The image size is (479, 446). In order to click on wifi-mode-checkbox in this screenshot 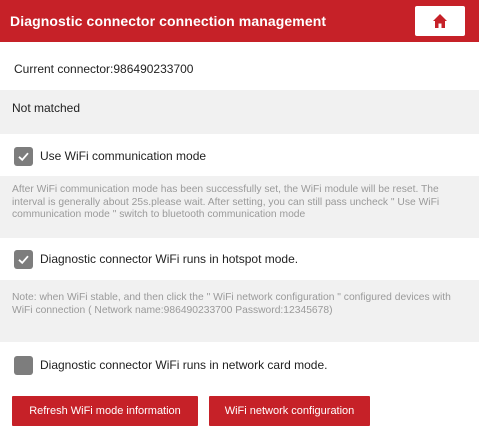, I will do `click(23, 156)`.